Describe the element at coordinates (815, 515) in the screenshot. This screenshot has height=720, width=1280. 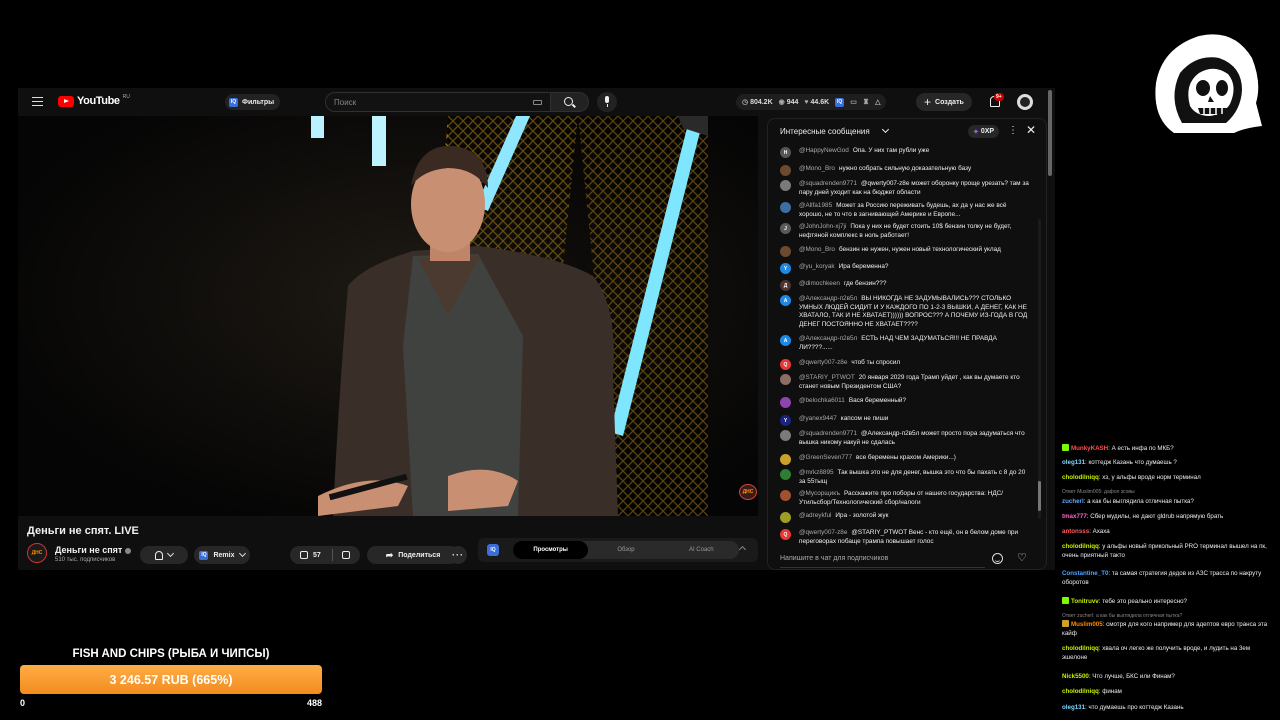
I see `chat-author: @adreykful` at that location.